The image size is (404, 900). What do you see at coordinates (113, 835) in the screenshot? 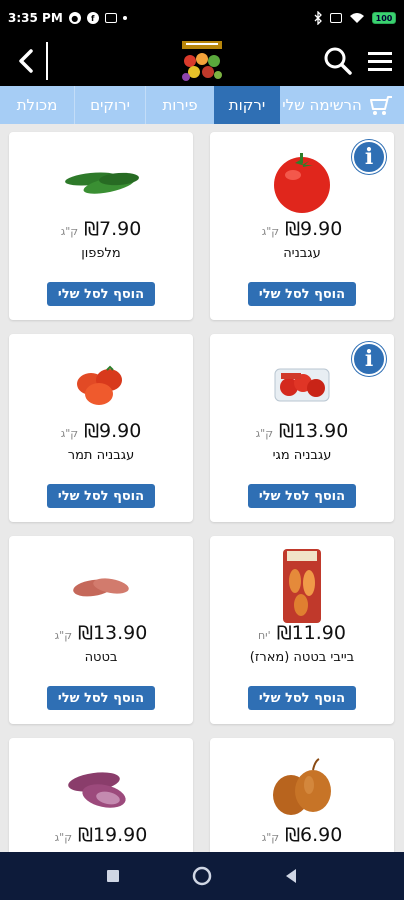
I see `product-price: ₪19.90` at bounding box center [113, 835].